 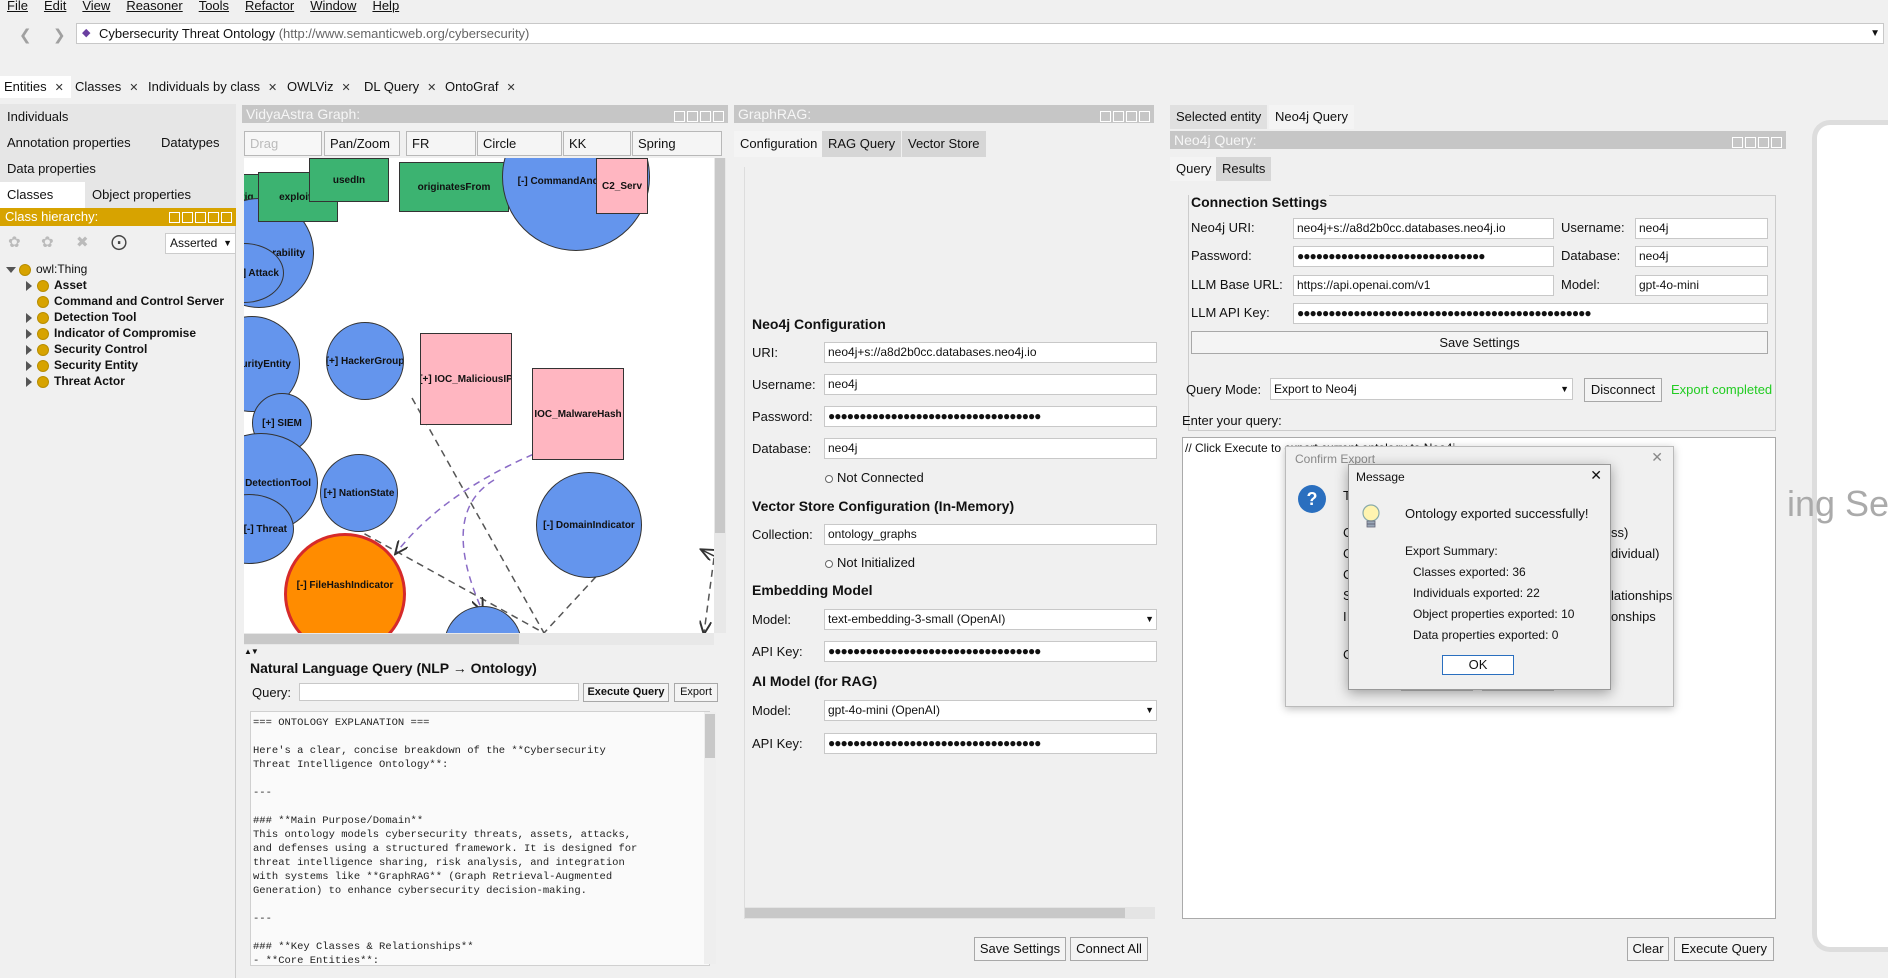 I want to click on nlq-export-button: Export, so click(x=696, y=692).